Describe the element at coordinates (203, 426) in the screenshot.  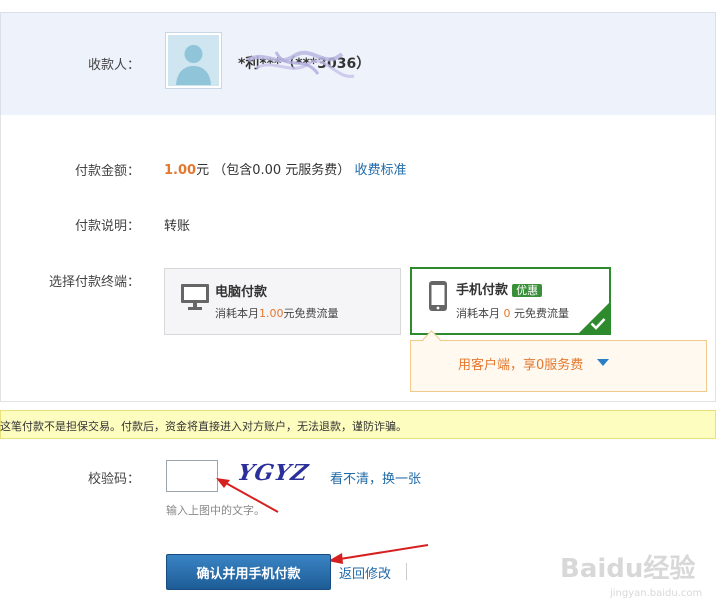
I see `warning-text: 这笔付款不是担保交易。付款后，资金将直接进入对方账户，无法退款，谨防诈骗。` at that location.